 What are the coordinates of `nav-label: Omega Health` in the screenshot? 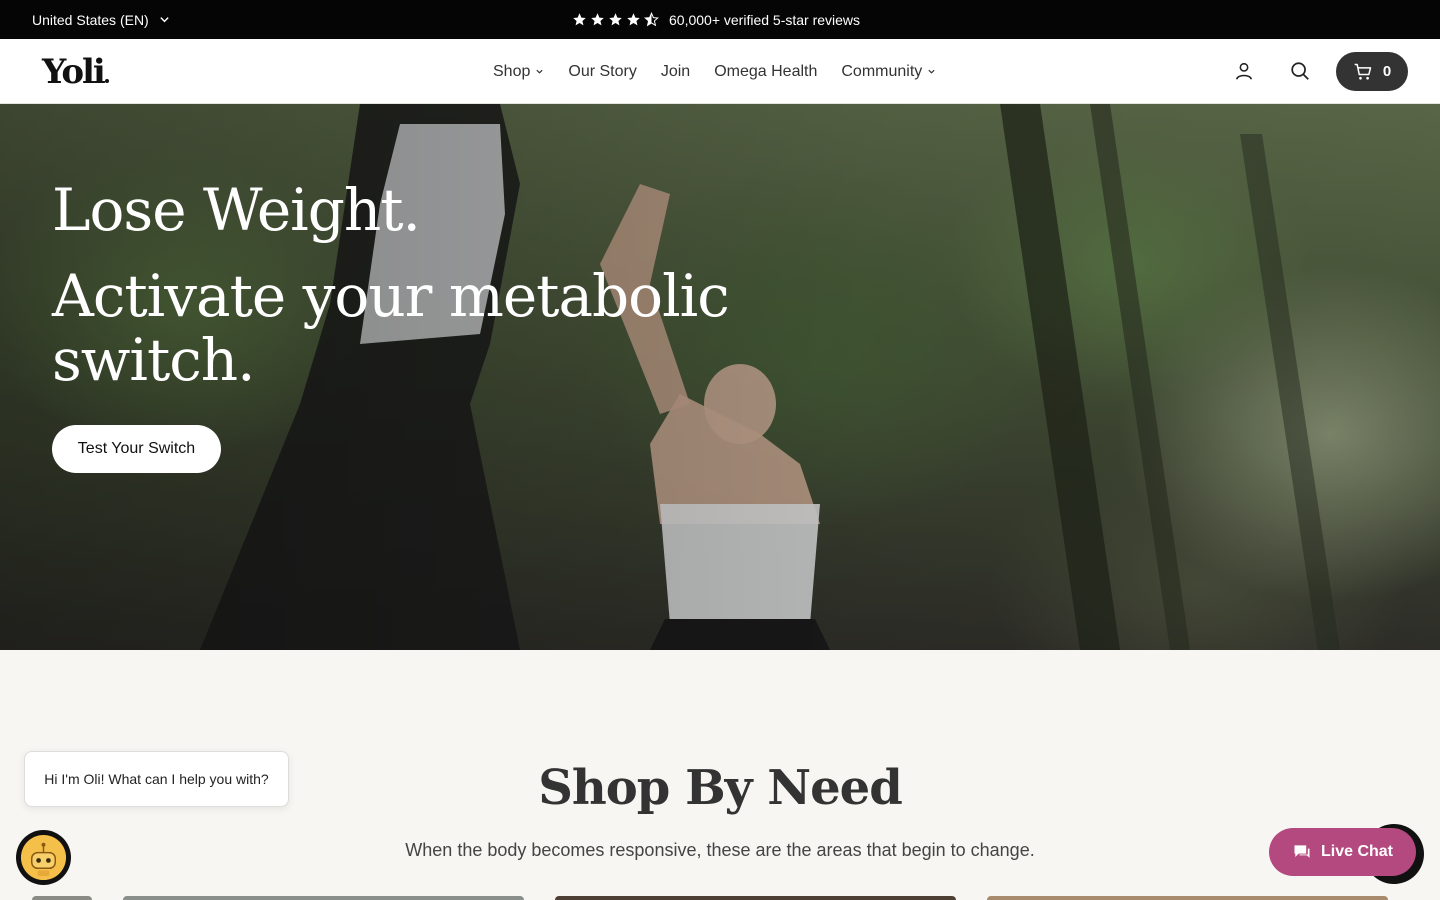 It's located at (766, 71).